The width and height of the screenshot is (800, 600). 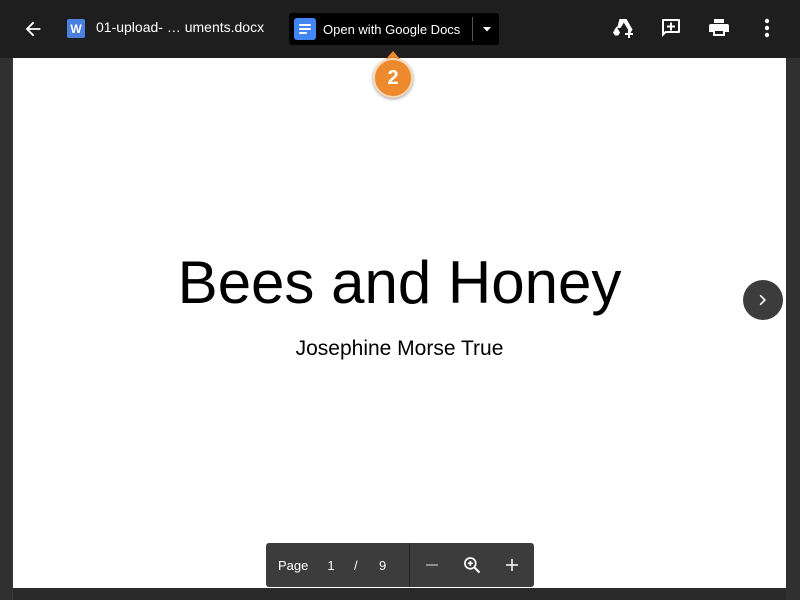 I want to click on zoom-in-button, so click(x=512, y=565).